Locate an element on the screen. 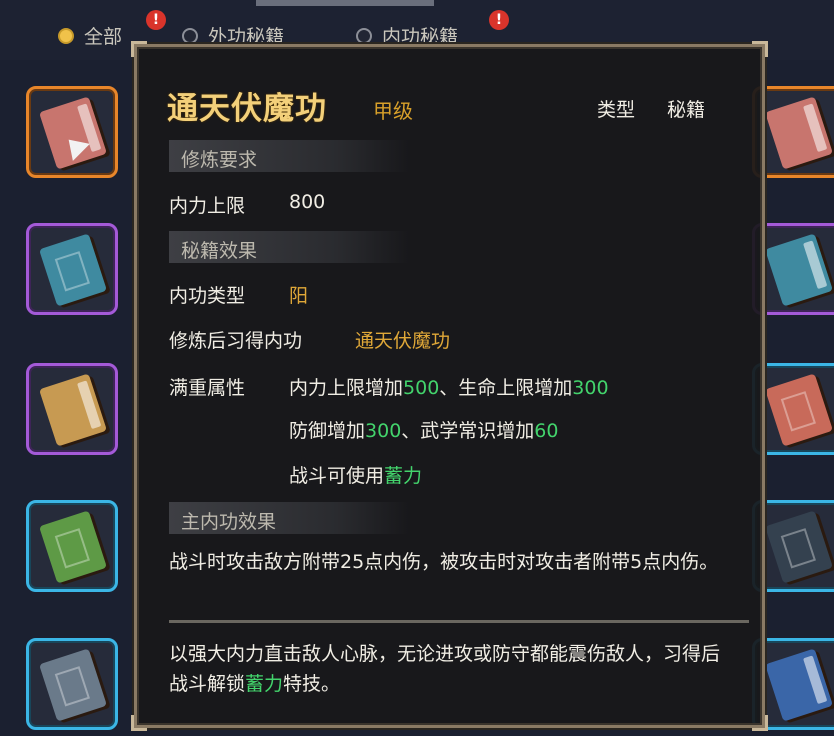 The height and width of the screenshot is (736, 834). top-tab-strip is located at coordinates (345, 3).